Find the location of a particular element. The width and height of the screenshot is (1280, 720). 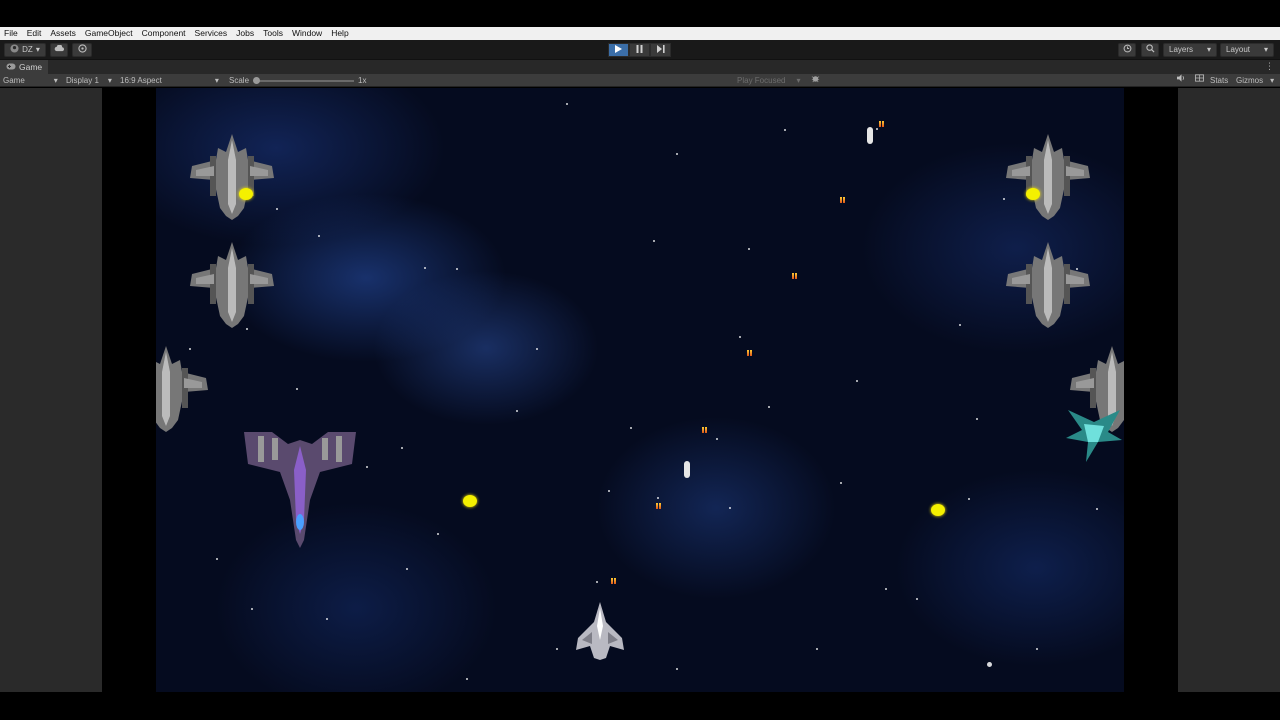

search-button is located at coordinates (1150, 50).